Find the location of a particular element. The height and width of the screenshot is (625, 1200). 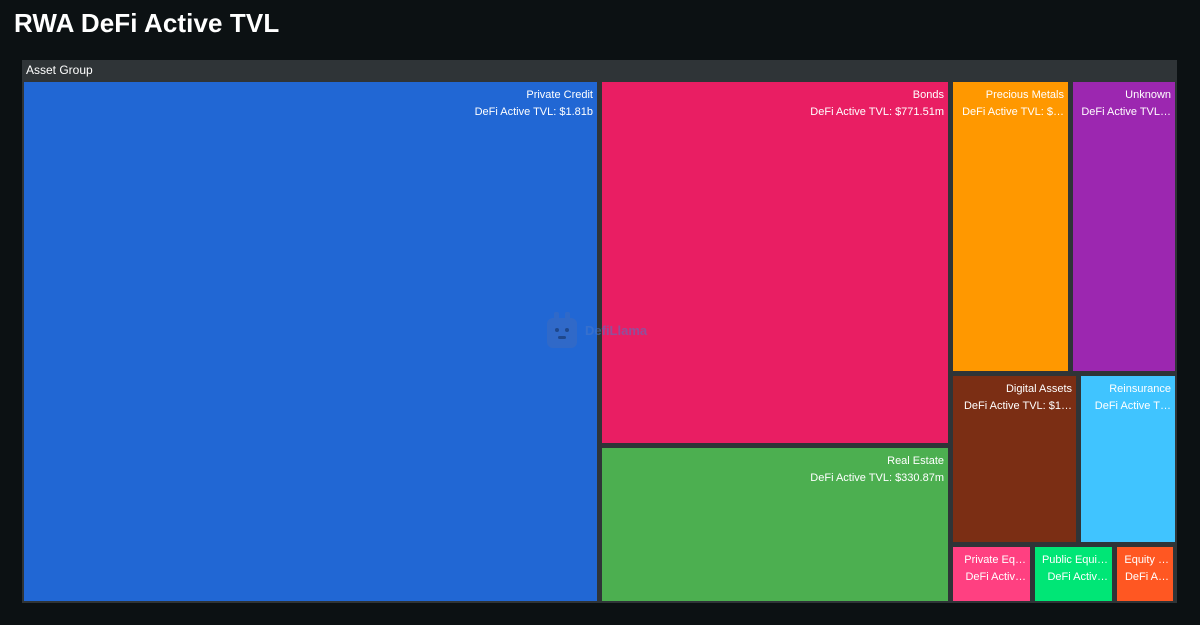

tile-name-private-credit: Private Credit is located at coordinates (559, 95).